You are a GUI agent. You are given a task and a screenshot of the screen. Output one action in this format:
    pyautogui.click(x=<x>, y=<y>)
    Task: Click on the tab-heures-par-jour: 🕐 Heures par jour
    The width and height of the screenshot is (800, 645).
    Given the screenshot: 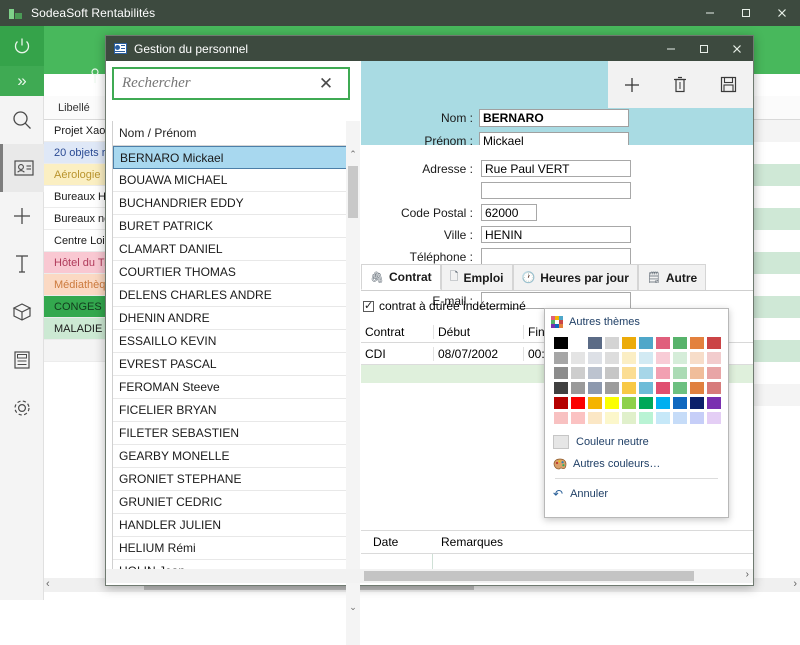 What is the action you would take?
    pyautogui.click(x=575, y=277)
    